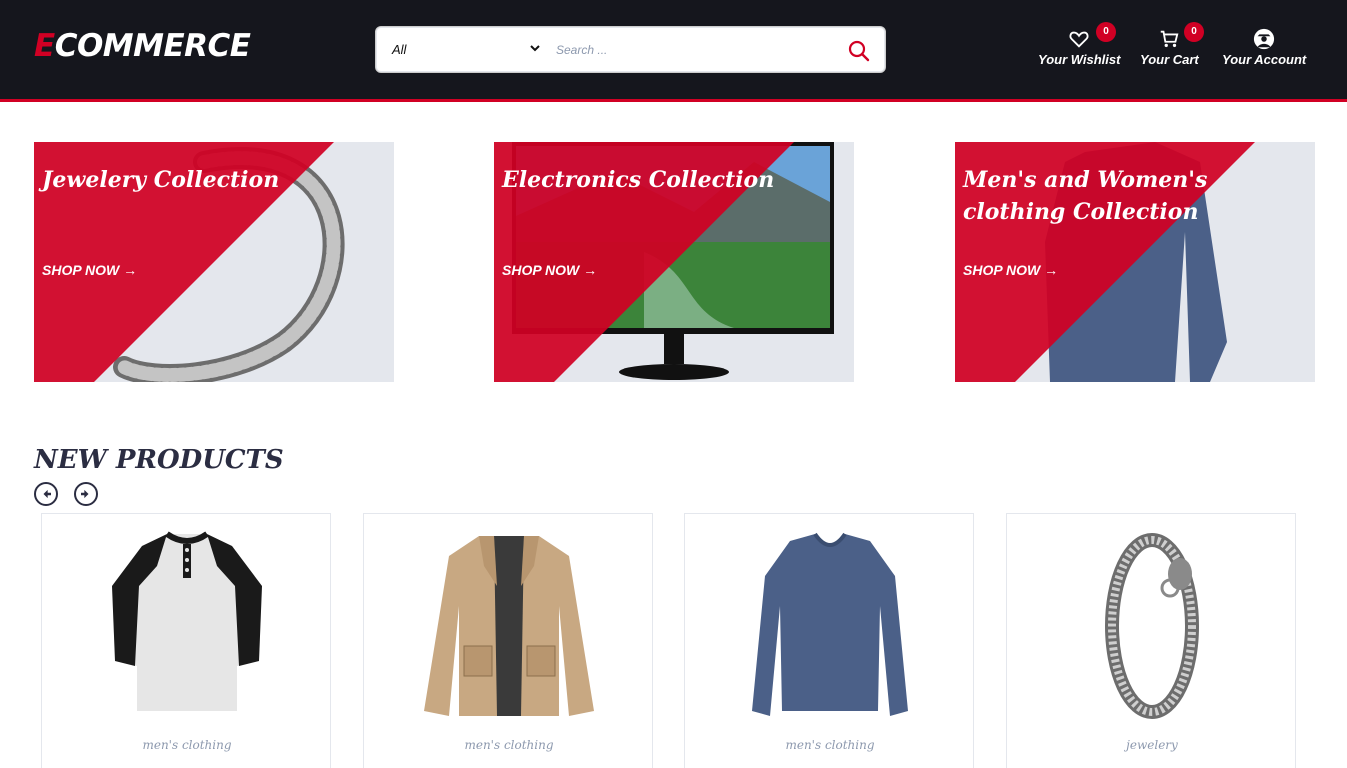 The width and height of the screenshot is (1347, 768). Describe the element at coordinates (686, 50) in the screenshot. I see `search-input` at that location.